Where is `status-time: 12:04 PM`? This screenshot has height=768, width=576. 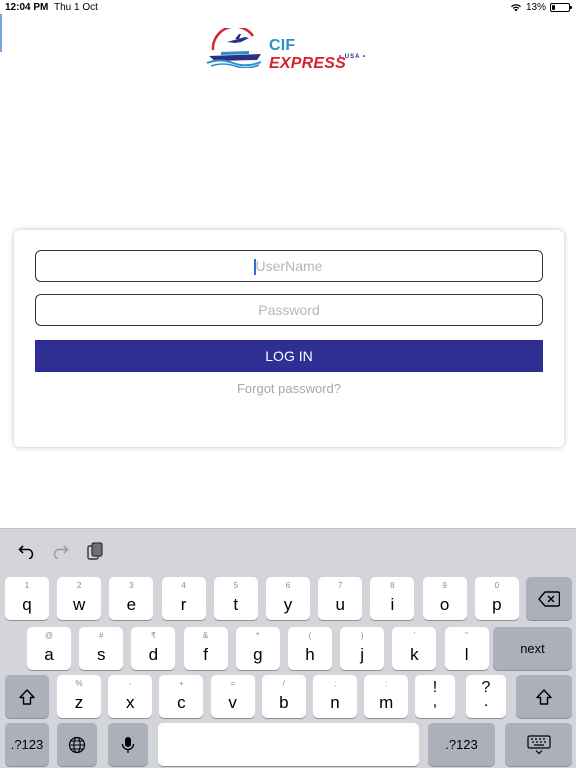
status-time: 12:04 PM is located at coordinates (27, 7).